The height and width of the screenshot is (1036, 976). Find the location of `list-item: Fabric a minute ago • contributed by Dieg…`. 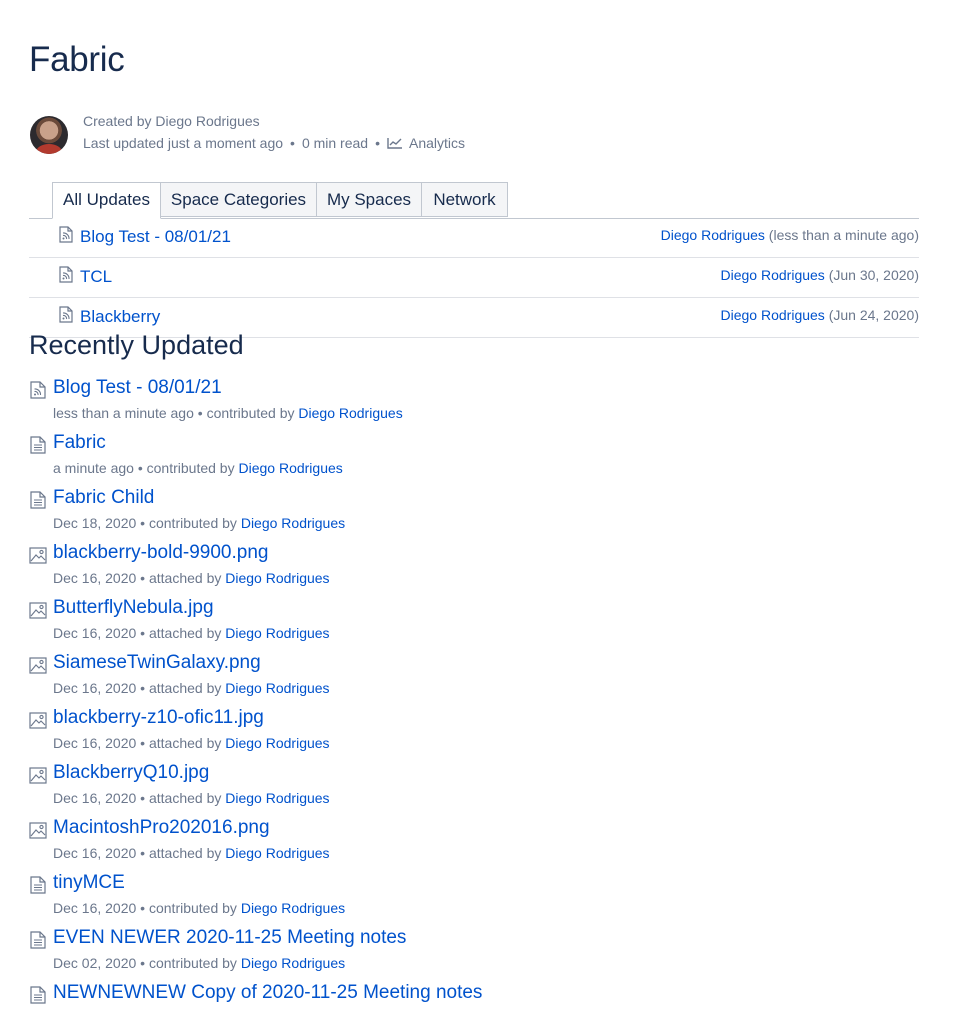

list-item: Fabric a minute ago • contributed by Dieg… is located at coordinates (479, 458).